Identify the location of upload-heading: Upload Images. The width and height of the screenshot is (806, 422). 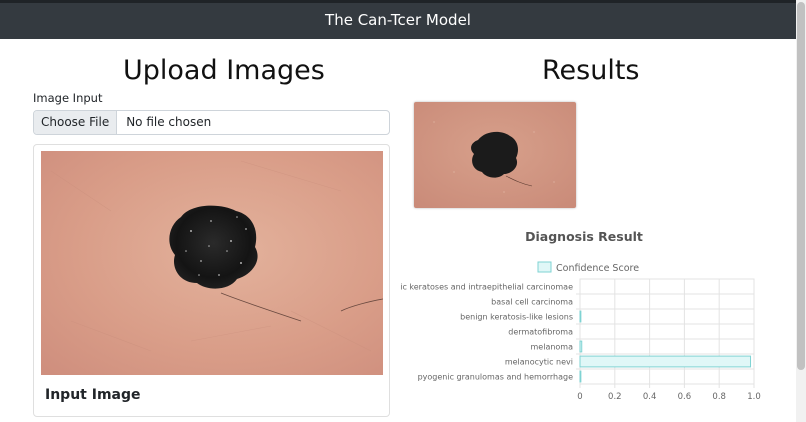
(224, 70).